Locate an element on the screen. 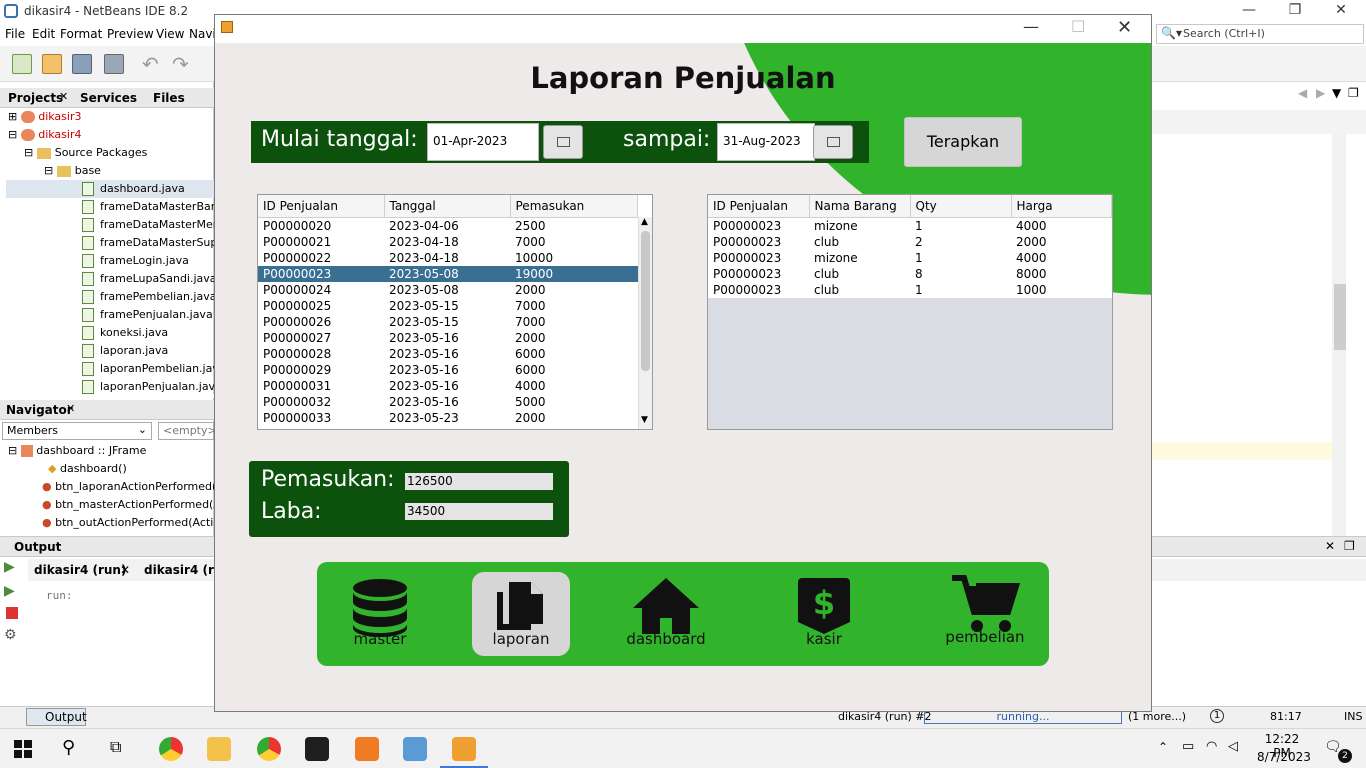 This screenshot has width=1366, height=768. menu-preview: Preview is located at coordinates (130, 34).